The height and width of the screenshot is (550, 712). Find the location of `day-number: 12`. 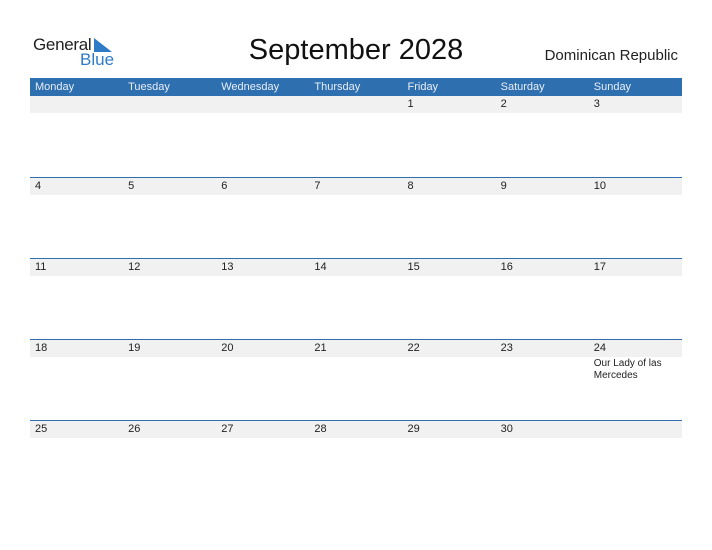

day-number: 12 is located at coordinates (134, 267).